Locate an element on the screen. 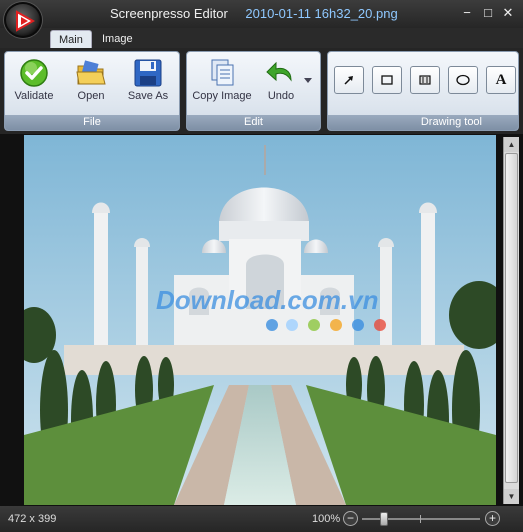 The width and height of the screenshot is (523, 532). open-label: Open is located at coordinates (91, 96).